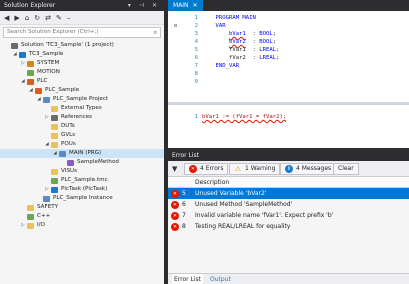  What do you see at coordinates (266, 42) in the screenshot?
I see `keyword-token: BOOL` at bounding box center [266, 42].